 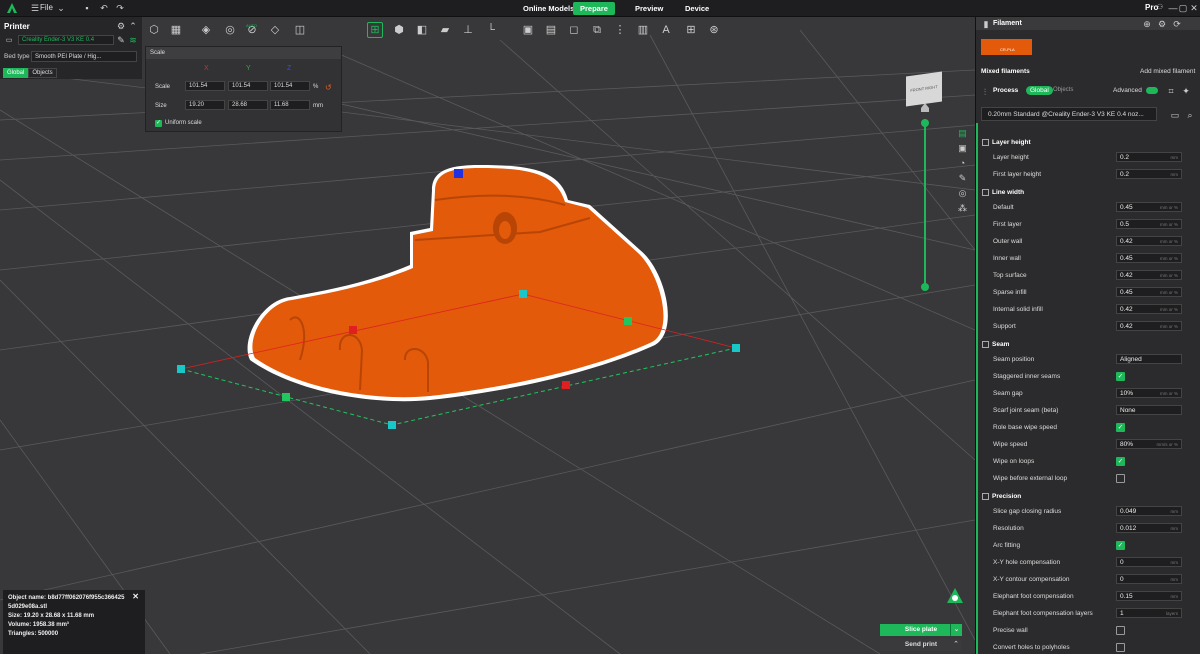 I want to click on process-tab-objects: Objects, so click(x=1063, y=90).